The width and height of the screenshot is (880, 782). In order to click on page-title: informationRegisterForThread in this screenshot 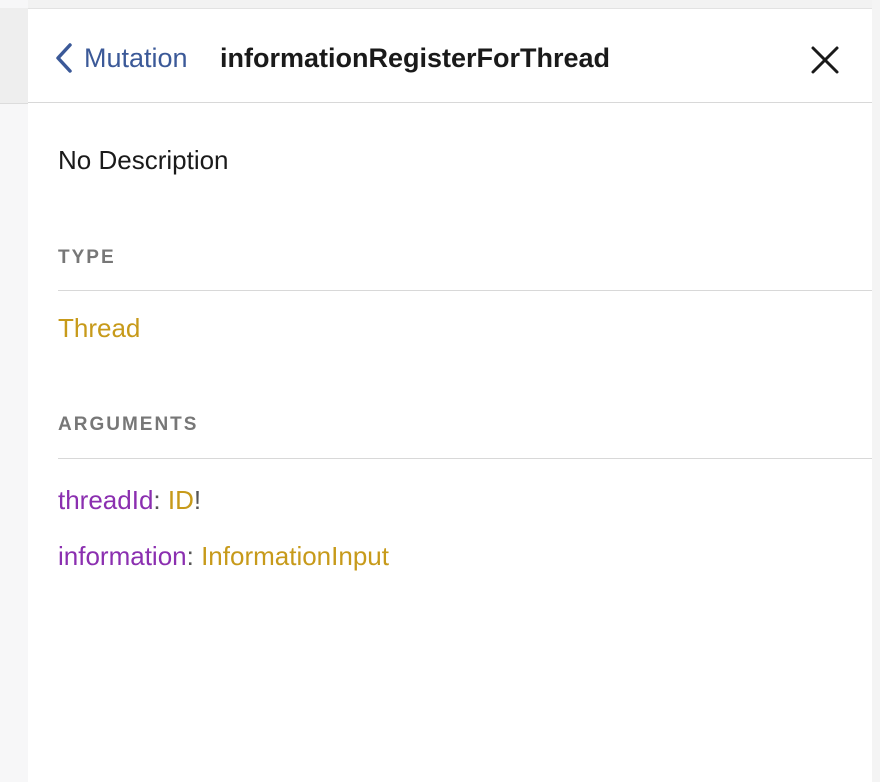, I will do `click(415, 58)`.